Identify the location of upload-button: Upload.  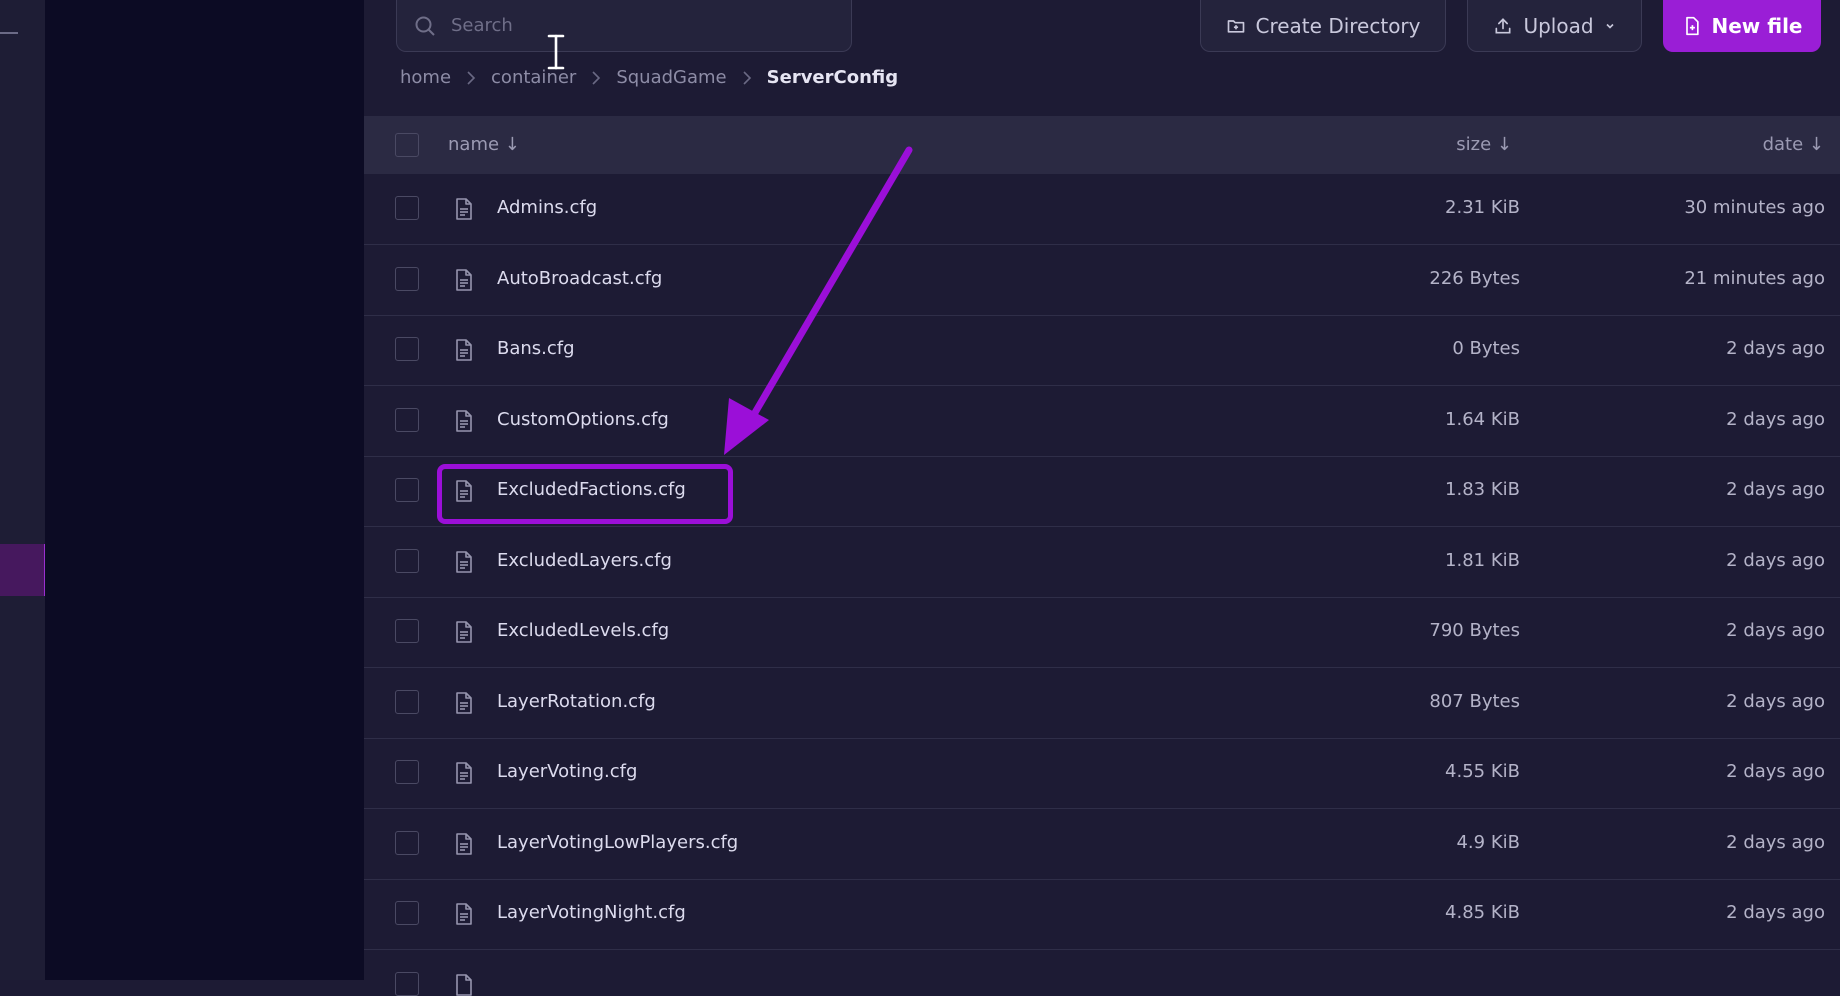
(1554, 26).